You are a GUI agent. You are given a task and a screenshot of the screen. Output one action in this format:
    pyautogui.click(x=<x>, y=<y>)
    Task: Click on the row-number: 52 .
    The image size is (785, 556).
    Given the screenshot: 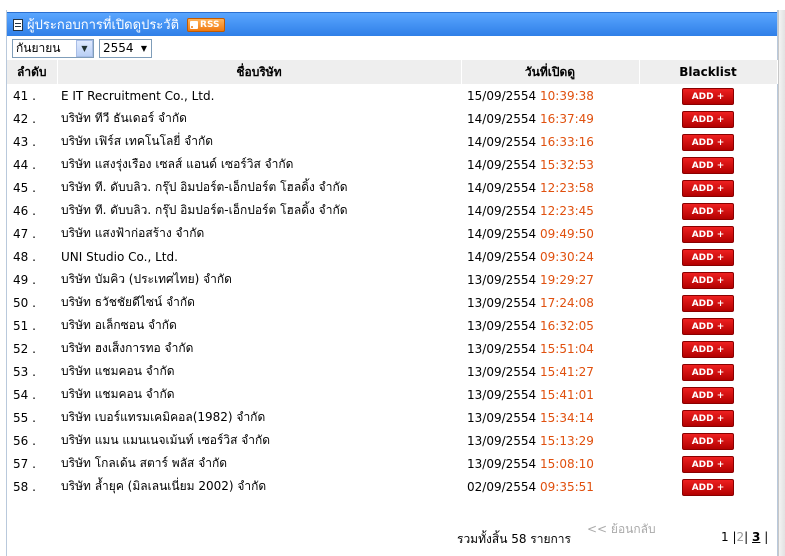 What is the action you would take?
    pyautogui.click(x=24, y=348)
    